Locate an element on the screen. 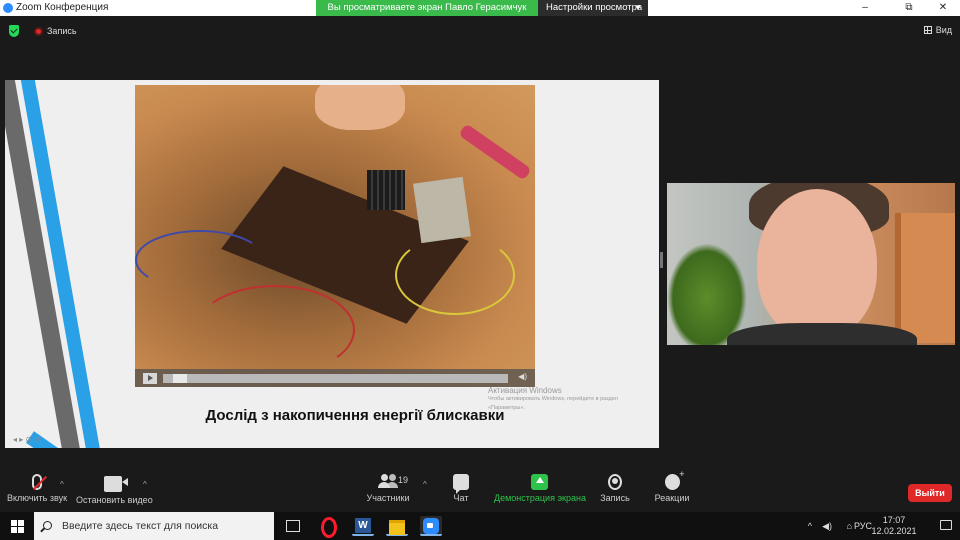 This screenshot has height=540, width=960. participant-video is located at coordinates (811, 264).